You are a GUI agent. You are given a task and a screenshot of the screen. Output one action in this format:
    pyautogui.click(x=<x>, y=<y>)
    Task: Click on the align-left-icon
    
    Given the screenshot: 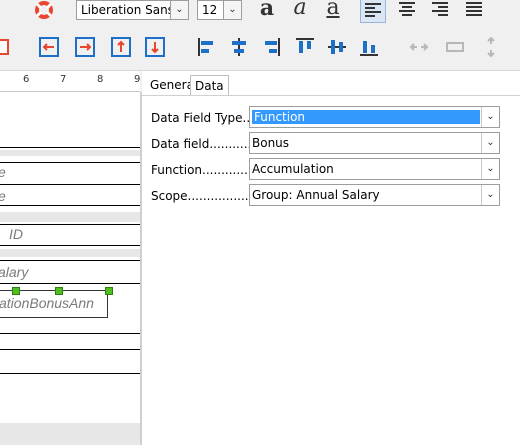 What is the action you would take?
    pyautogui.click(x=373, y=10)
    